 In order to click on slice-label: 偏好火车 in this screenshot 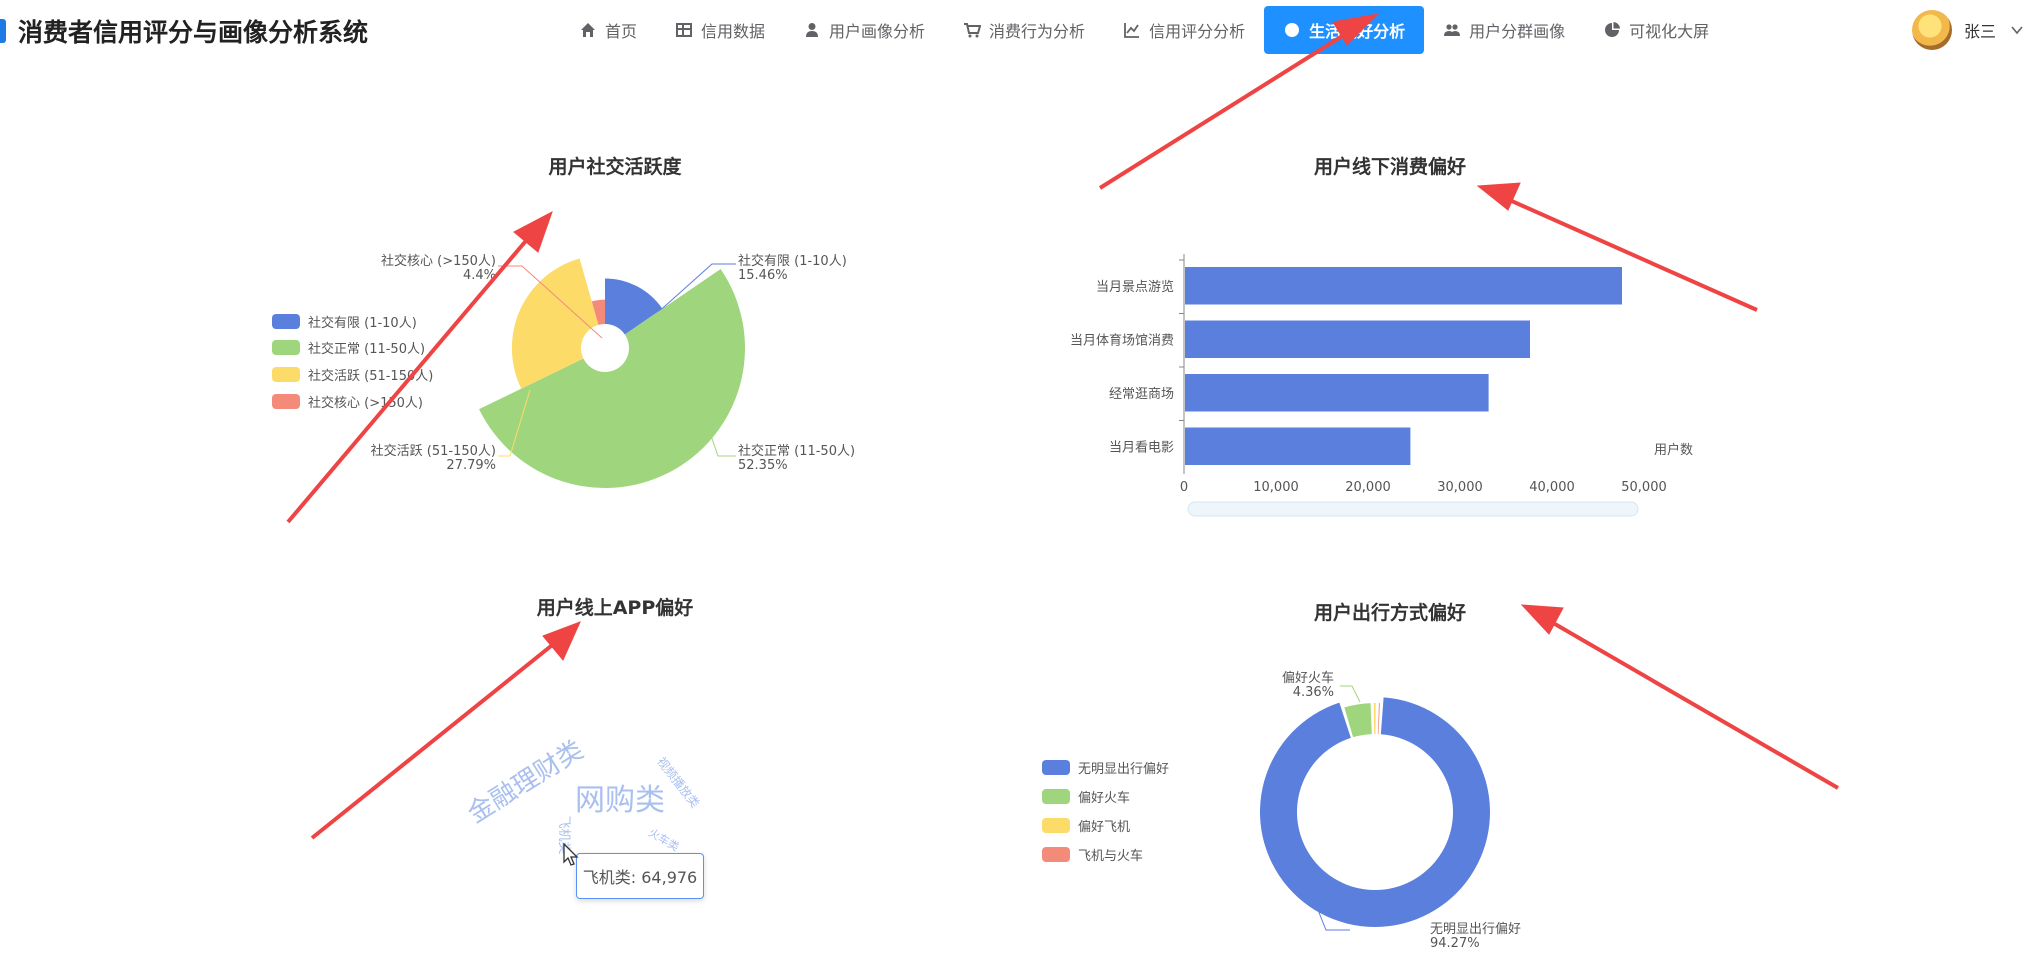, I will do `click(1308, 678)`.